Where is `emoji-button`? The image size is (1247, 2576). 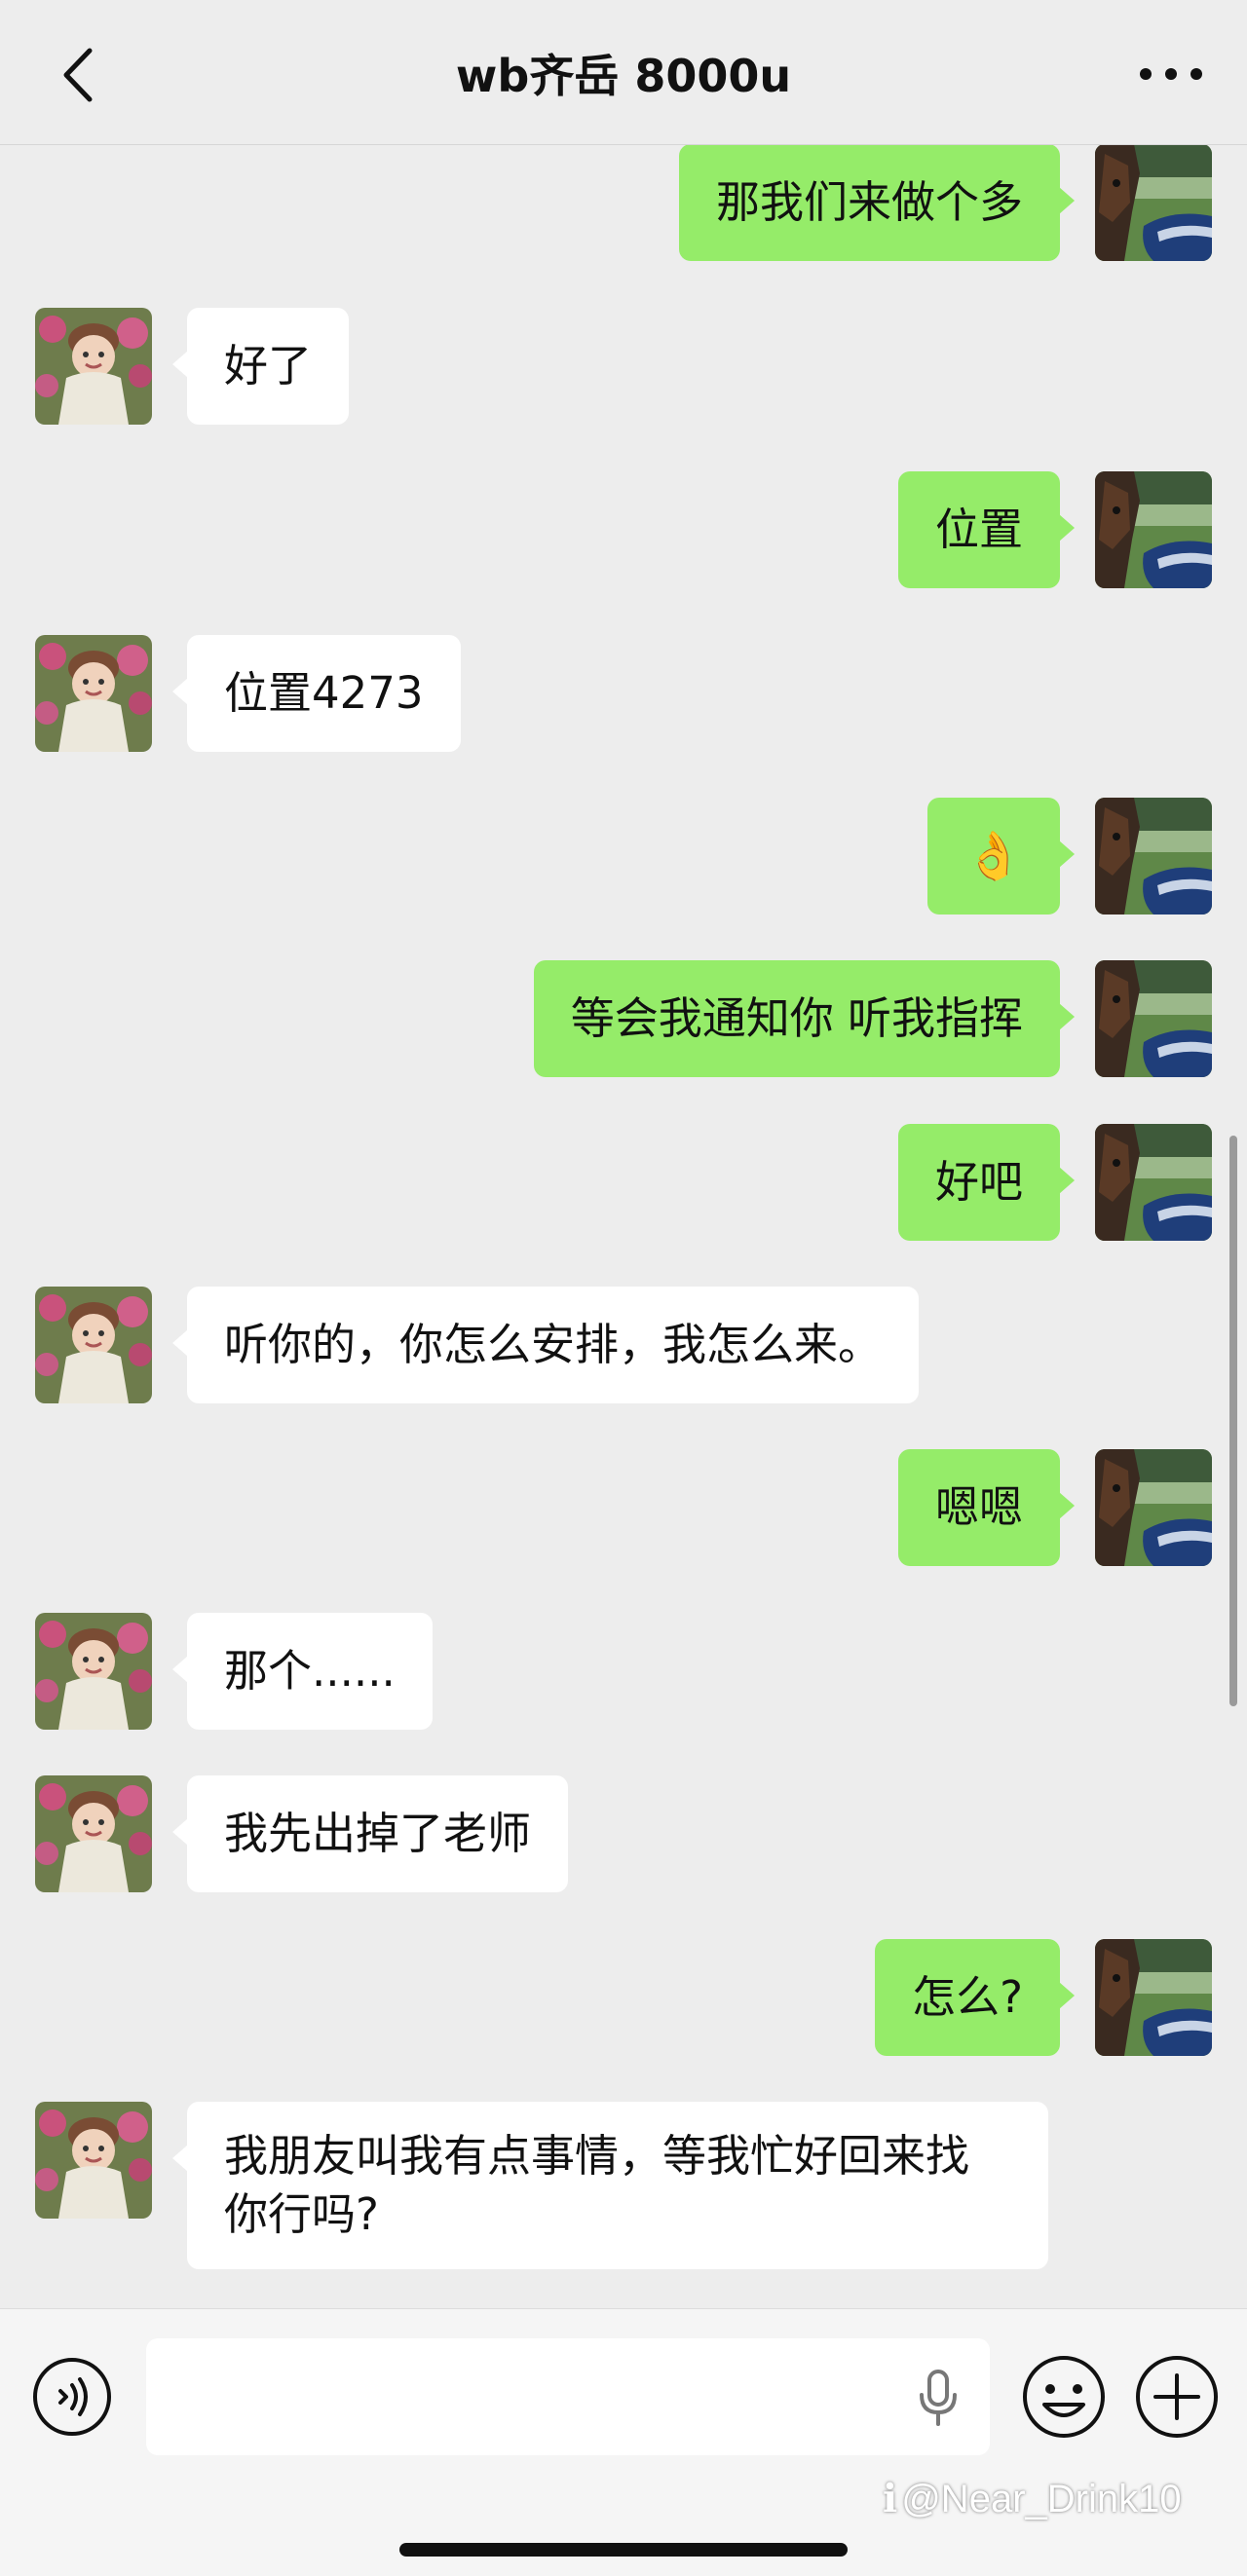
emoji-button is located at coordinates (1064, 2397).